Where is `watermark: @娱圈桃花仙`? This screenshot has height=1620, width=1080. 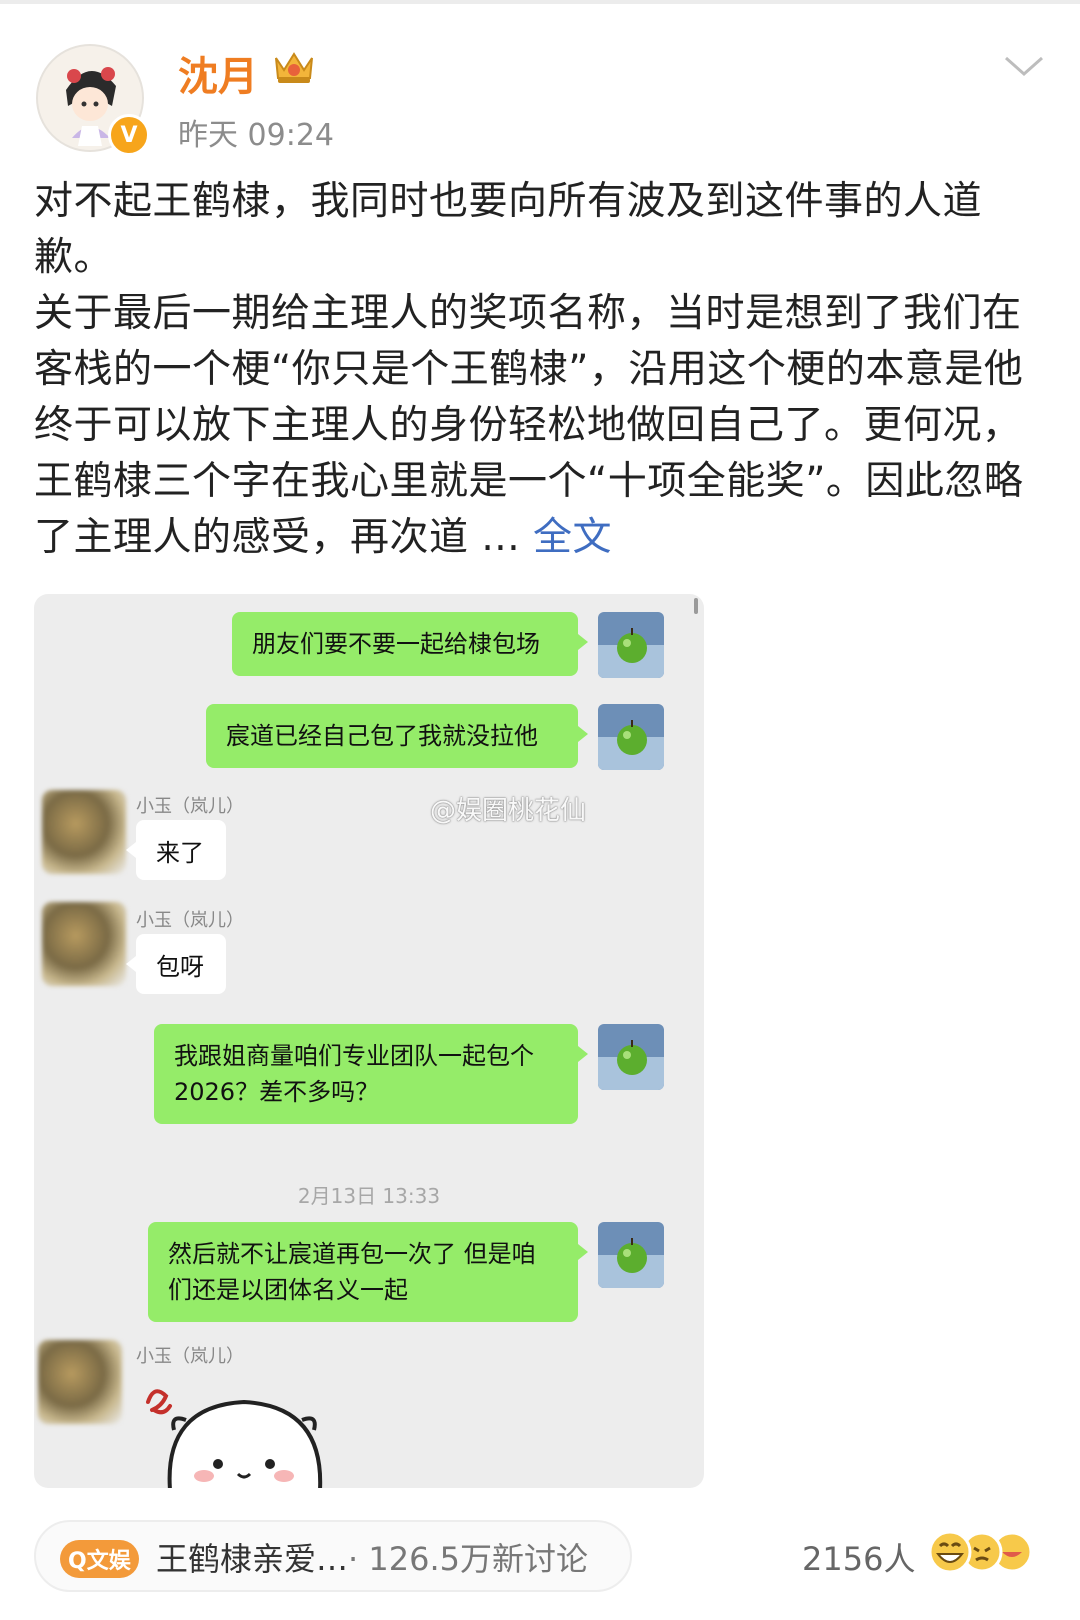
watermark: @娱圈桃花仙 is located at coordinates (508, 811).